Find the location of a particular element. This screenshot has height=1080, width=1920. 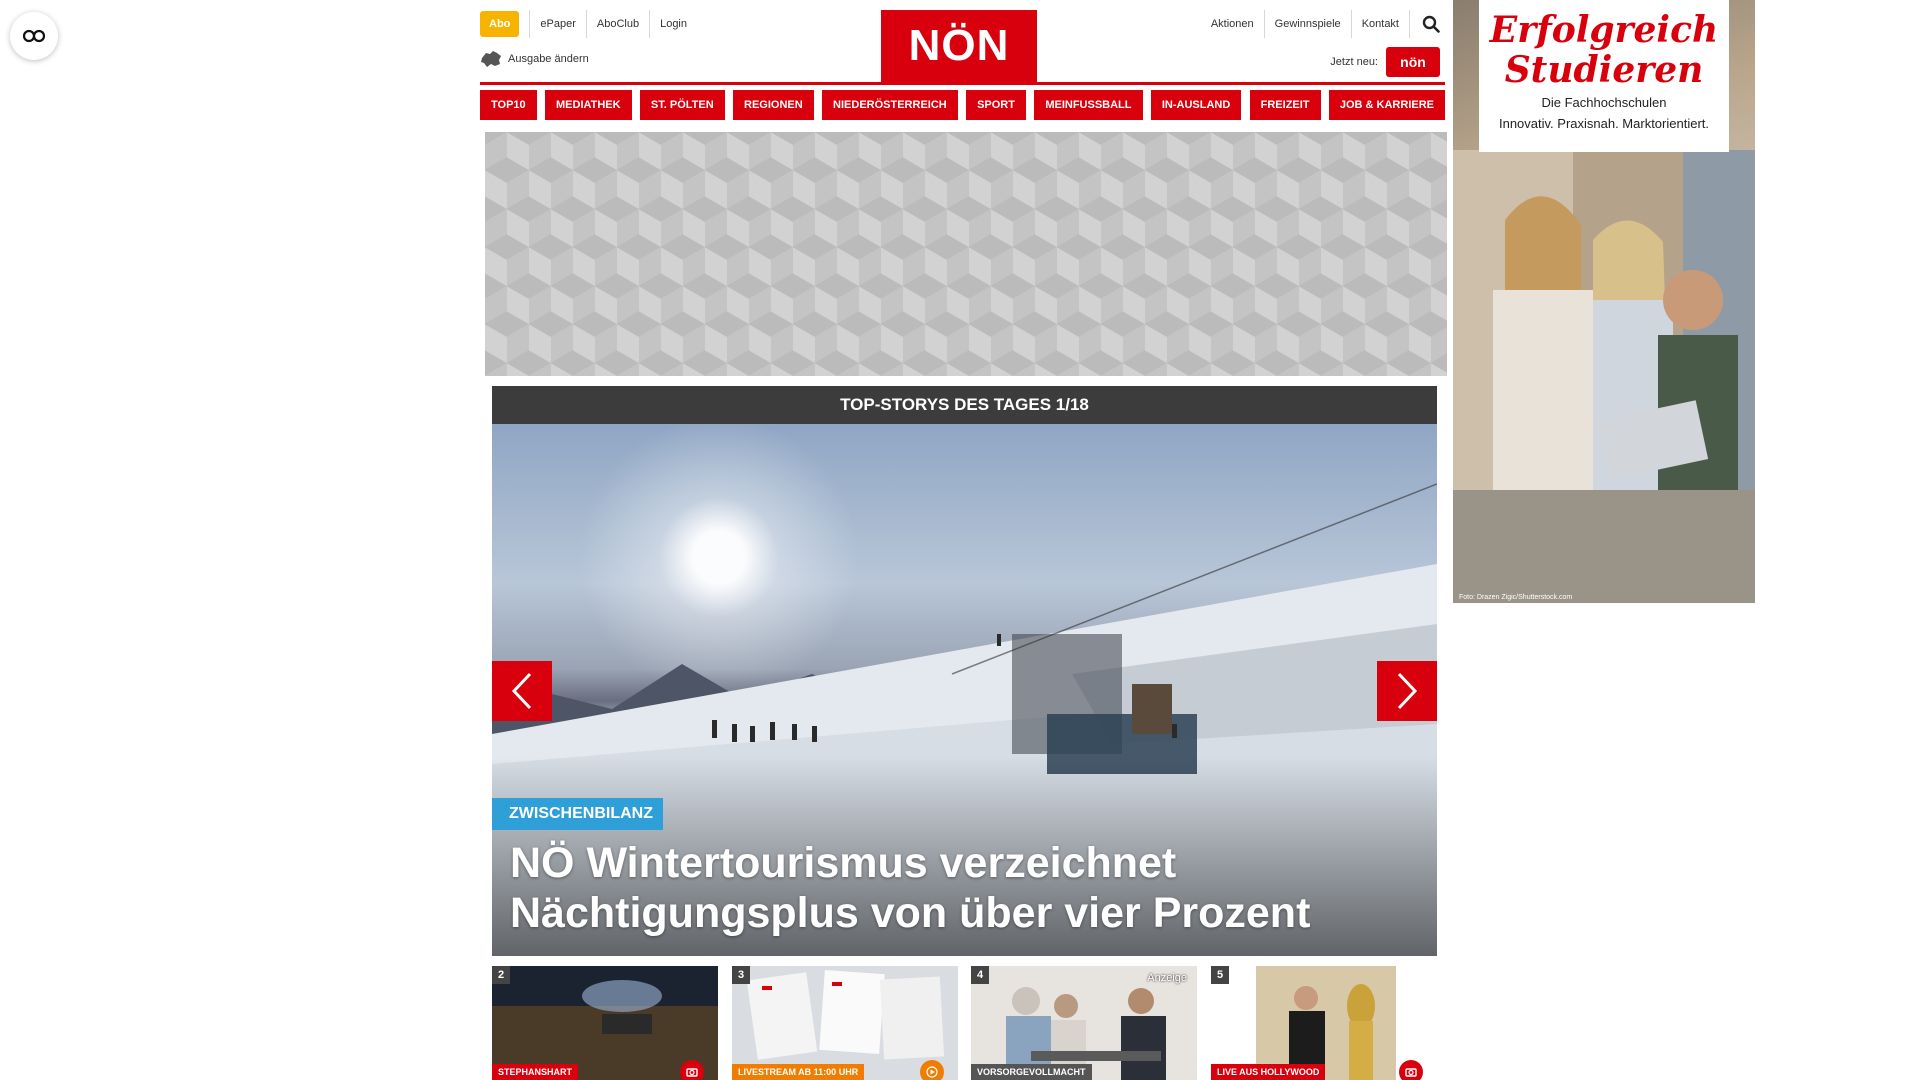

nav-item-job-karriere: JOB & KARRIERE is located at coordinates (1386, 105).